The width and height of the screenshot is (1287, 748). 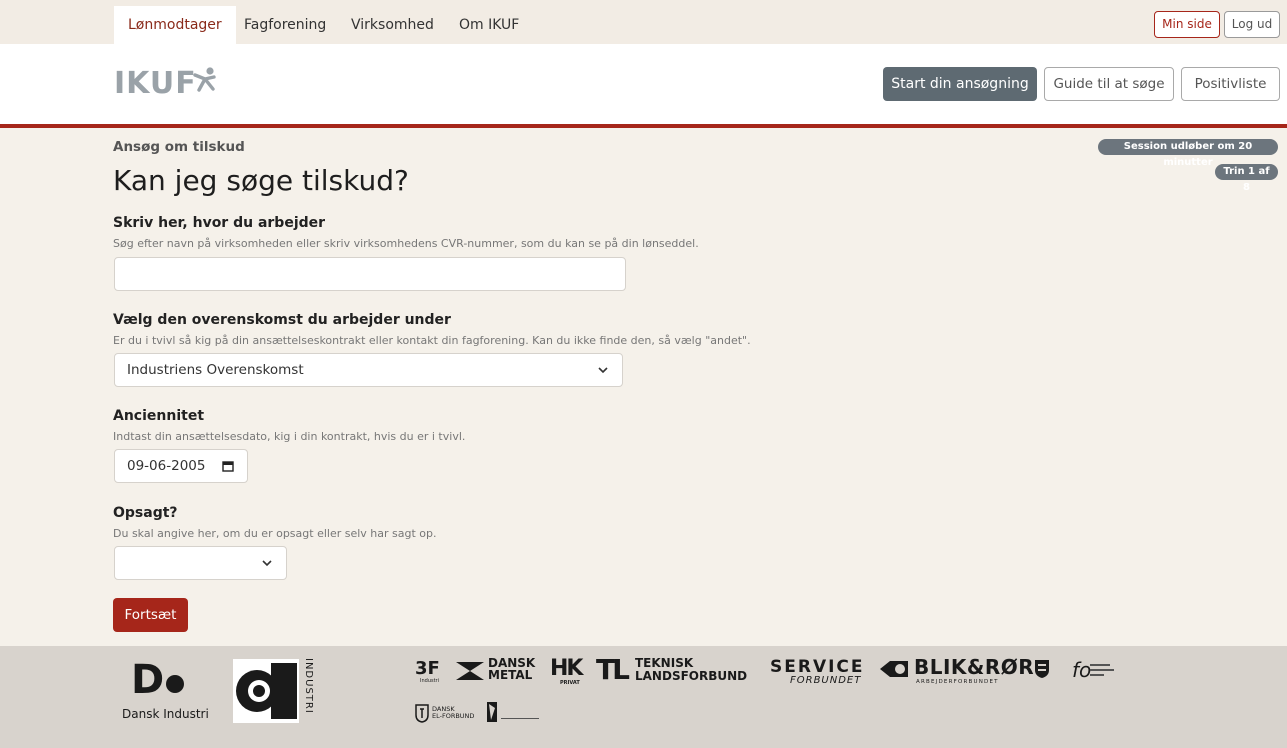 What do you see at coordinates (566, 668) in the screenshot?
I see `hk-logo: HK` at bounding box center [566, 668].